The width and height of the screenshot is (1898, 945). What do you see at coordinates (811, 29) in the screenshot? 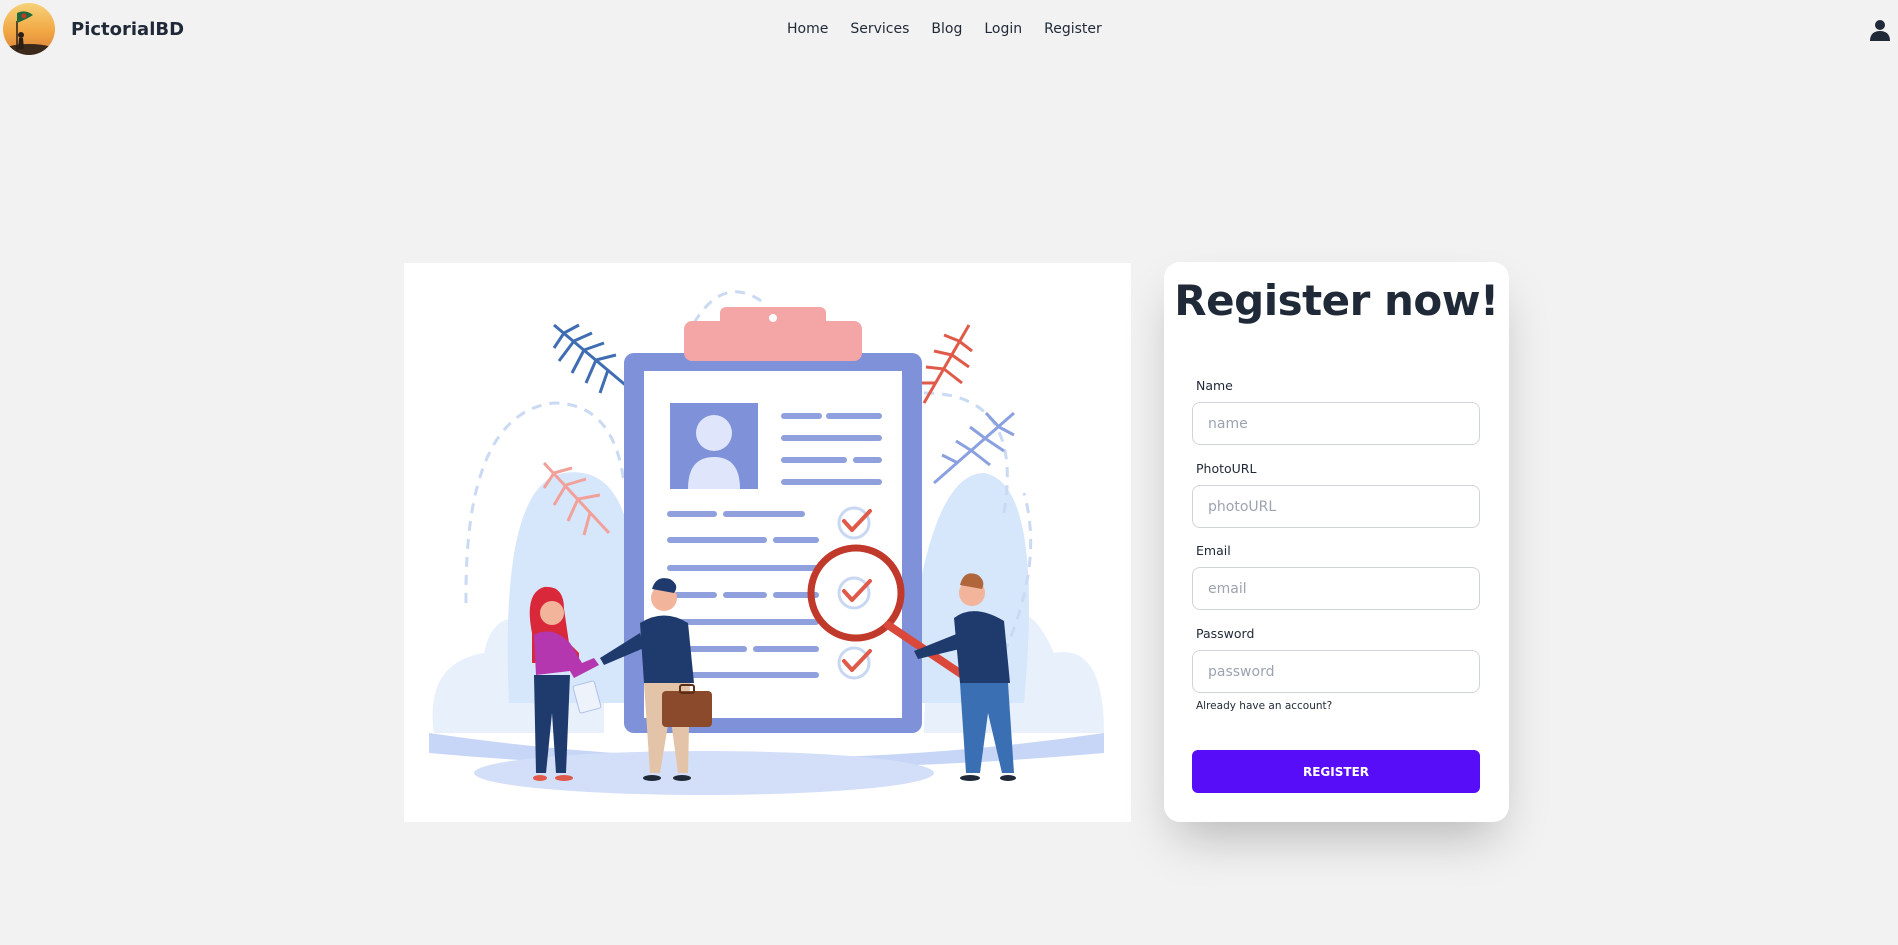
I see `nav-link-home: Home` at bounding box center [811, 29].